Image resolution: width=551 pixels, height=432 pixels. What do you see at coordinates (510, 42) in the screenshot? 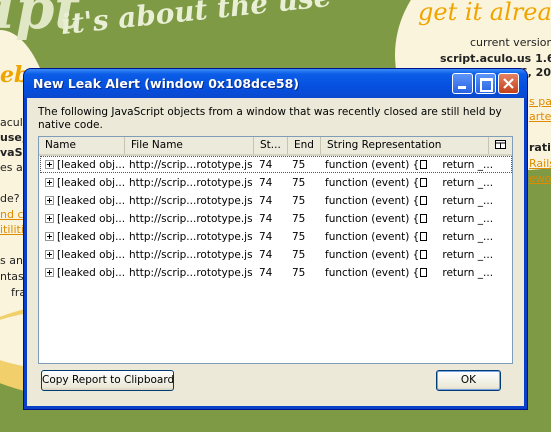
I see `bg-current-version-label: current version` at bounding box center [510, 42].